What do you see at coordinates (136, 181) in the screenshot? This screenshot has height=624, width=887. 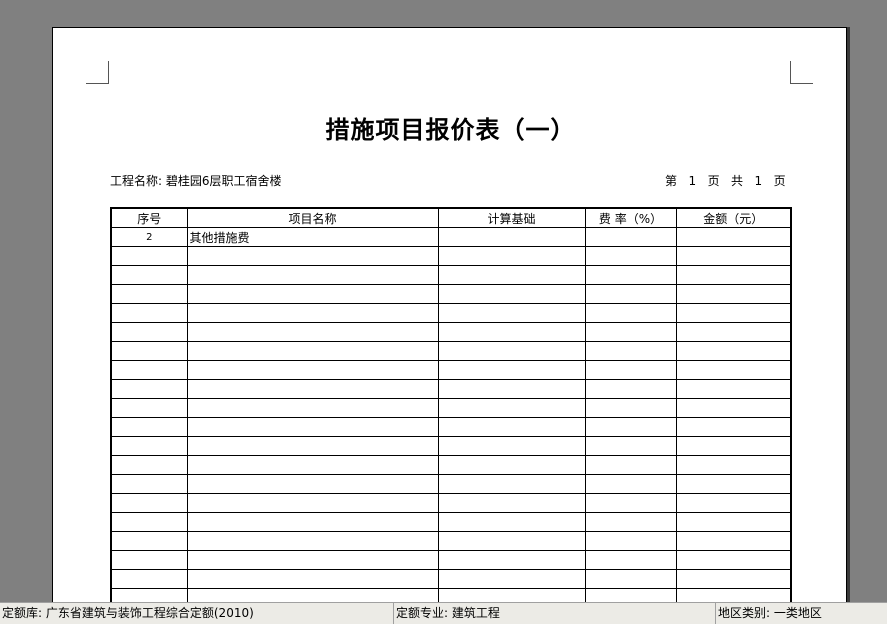 I see `project-label: 工程名称:` at bounding box center [136, 181].